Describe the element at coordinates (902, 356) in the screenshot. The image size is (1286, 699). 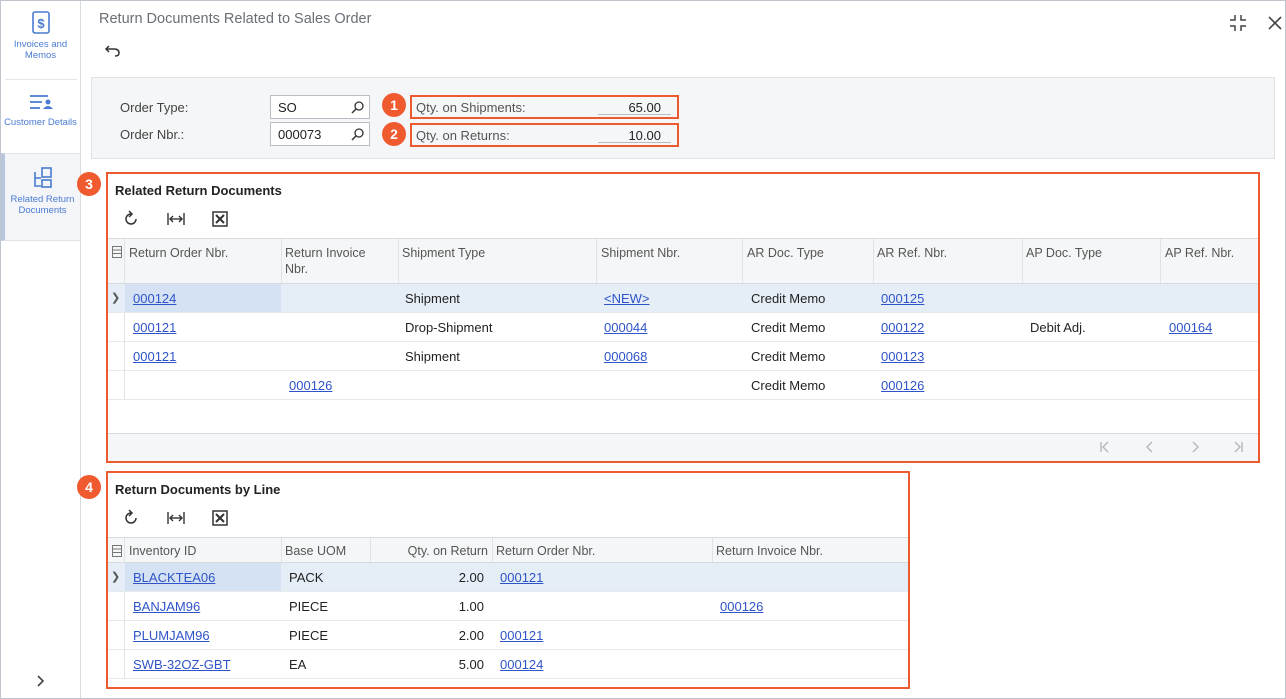
I see `ar-ref-nbr-link: 000123` at that location.